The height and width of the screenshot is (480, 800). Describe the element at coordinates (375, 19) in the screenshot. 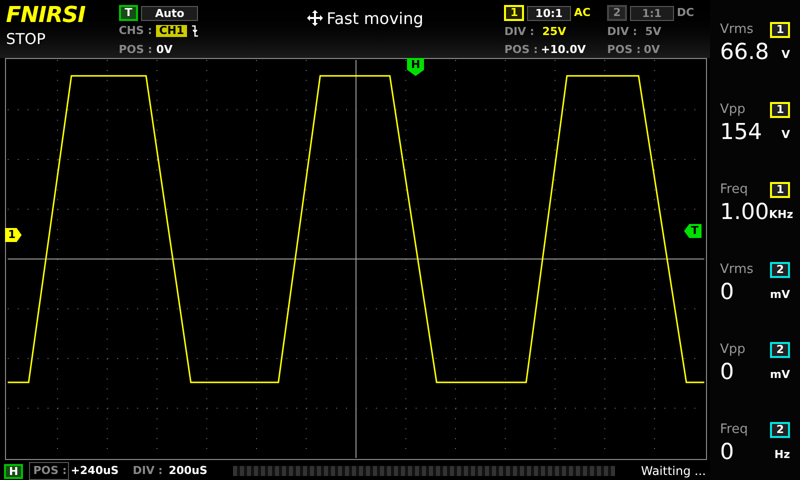

I see `move-mode-label: Fast moving` at that location.